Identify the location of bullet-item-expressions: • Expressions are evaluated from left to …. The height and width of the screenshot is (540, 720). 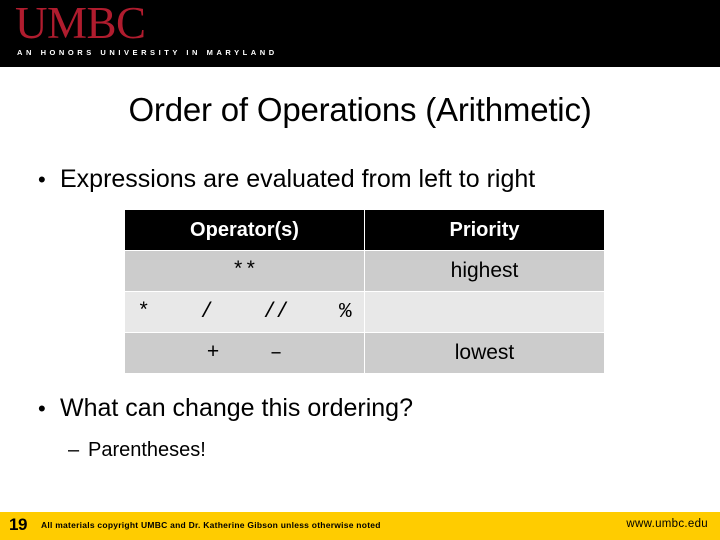
(286, 179).